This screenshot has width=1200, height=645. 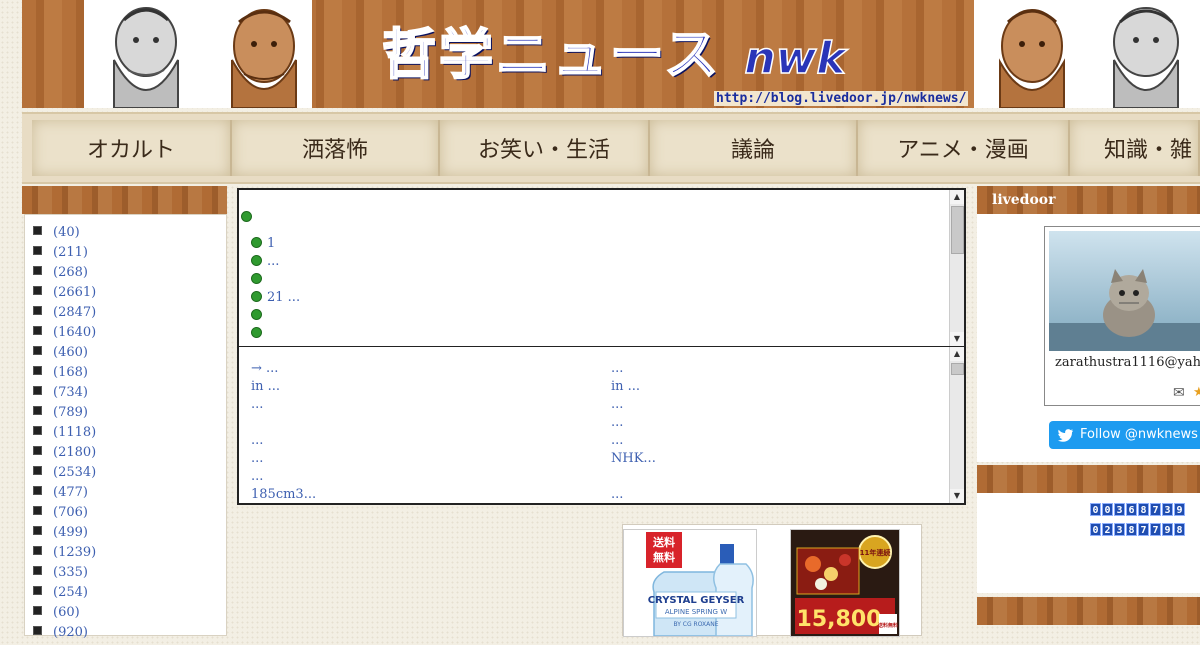 I want to click on category-item: (2661), so click(x=64, y=295).